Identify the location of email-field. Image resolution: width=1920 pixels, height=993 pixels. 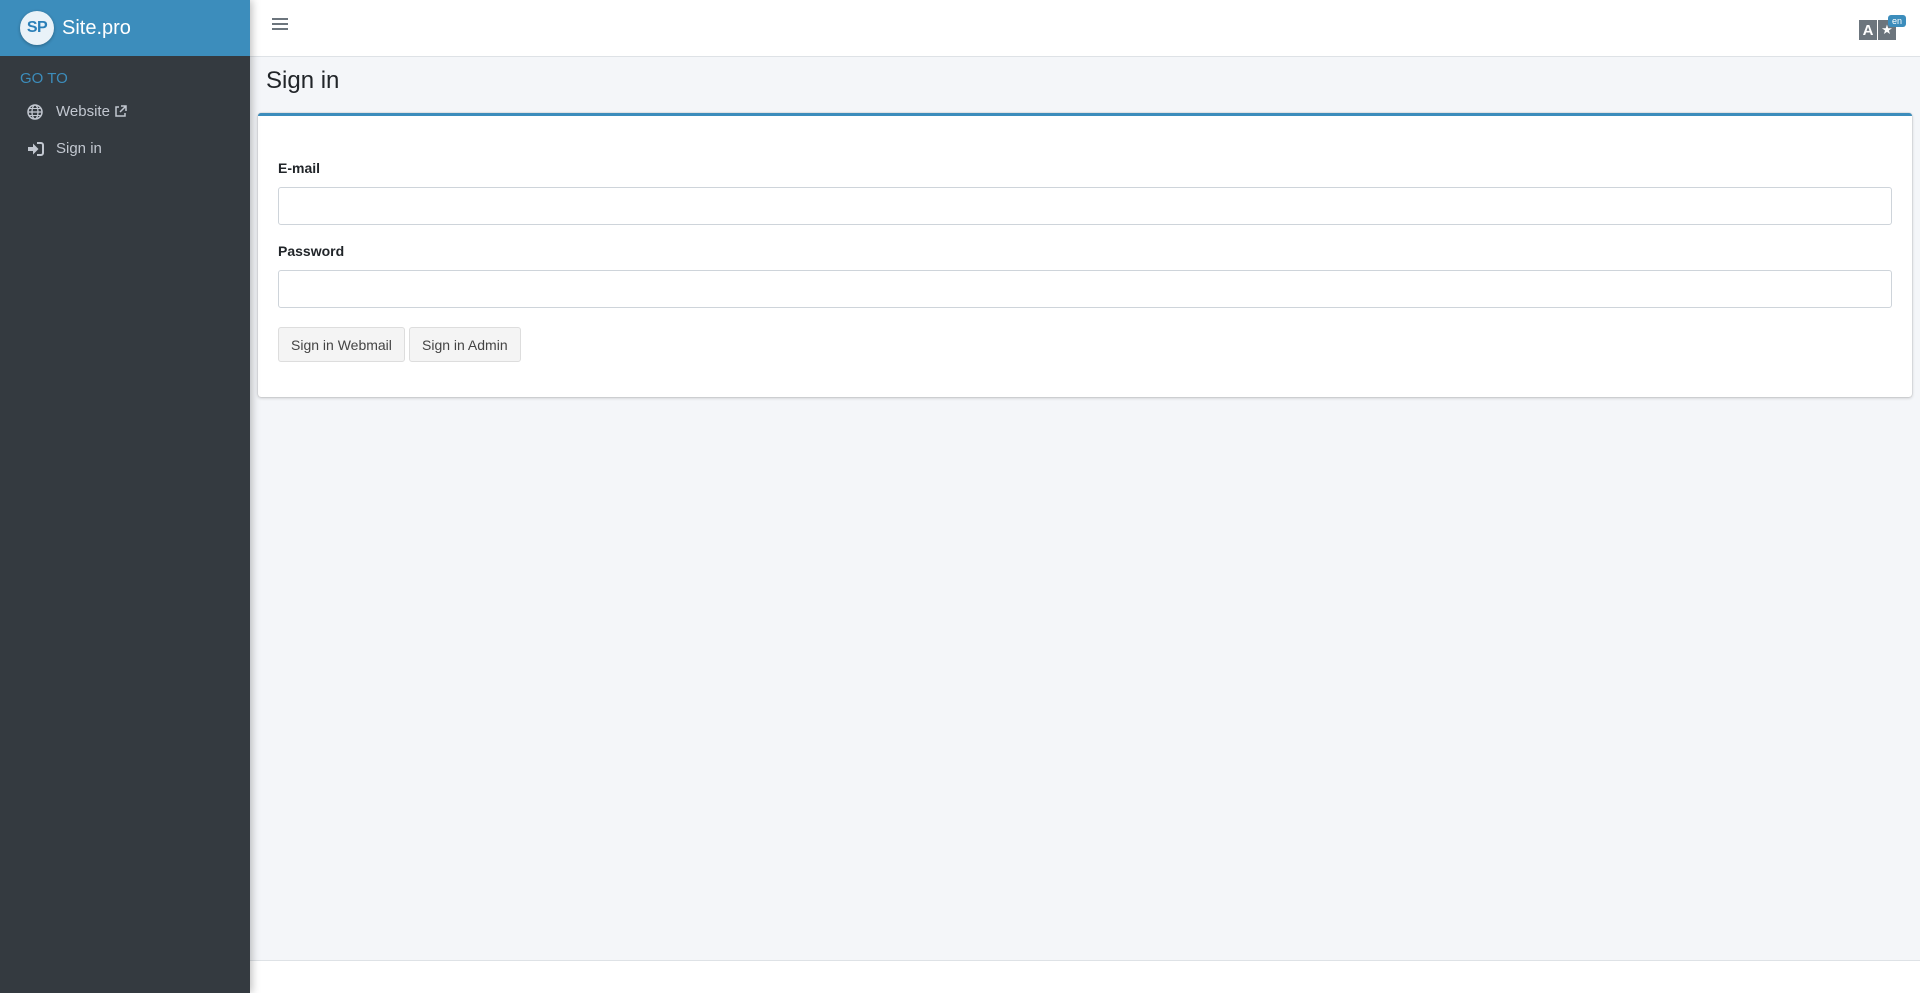
(1085, 206).